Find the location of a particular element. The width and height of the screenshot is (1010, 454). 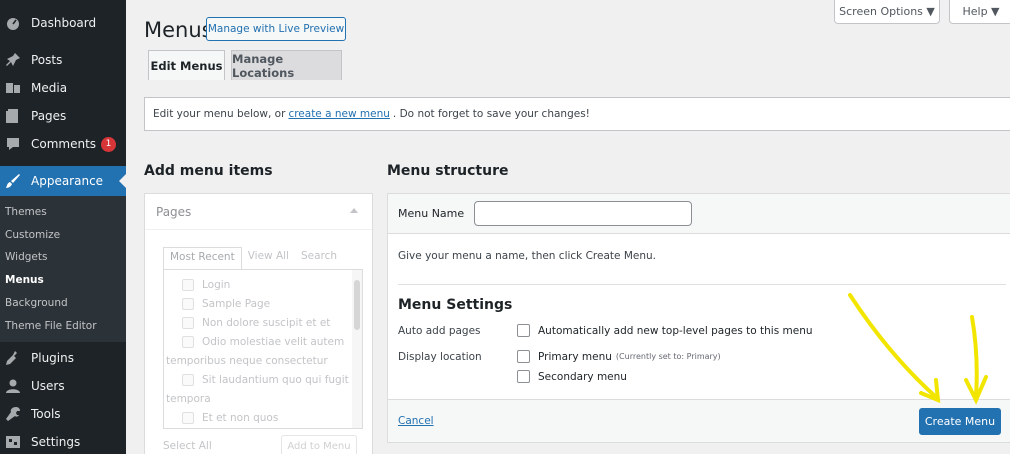

scrollbar-thumb is located at coordinates (357, 305).